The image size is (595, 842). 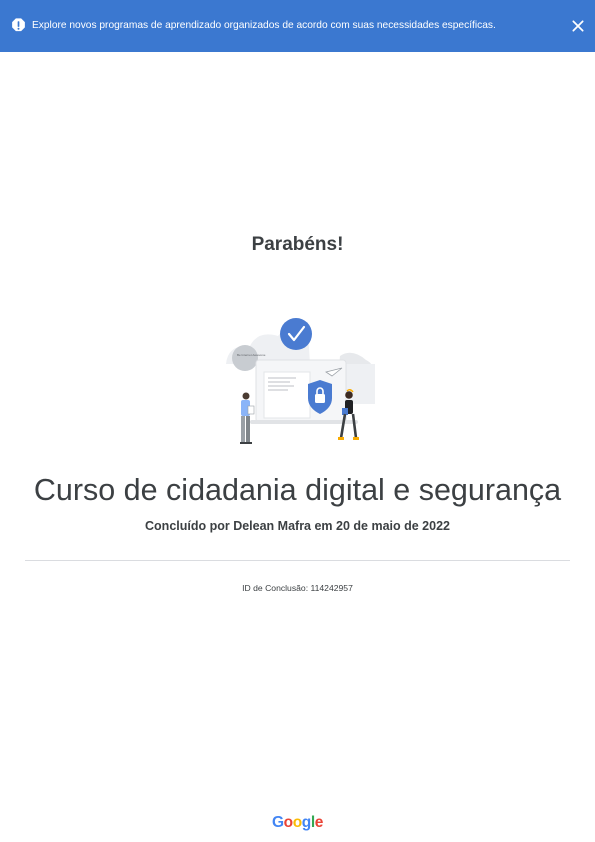 I want to click on google-logo: Google, so click(x=297, y=823).